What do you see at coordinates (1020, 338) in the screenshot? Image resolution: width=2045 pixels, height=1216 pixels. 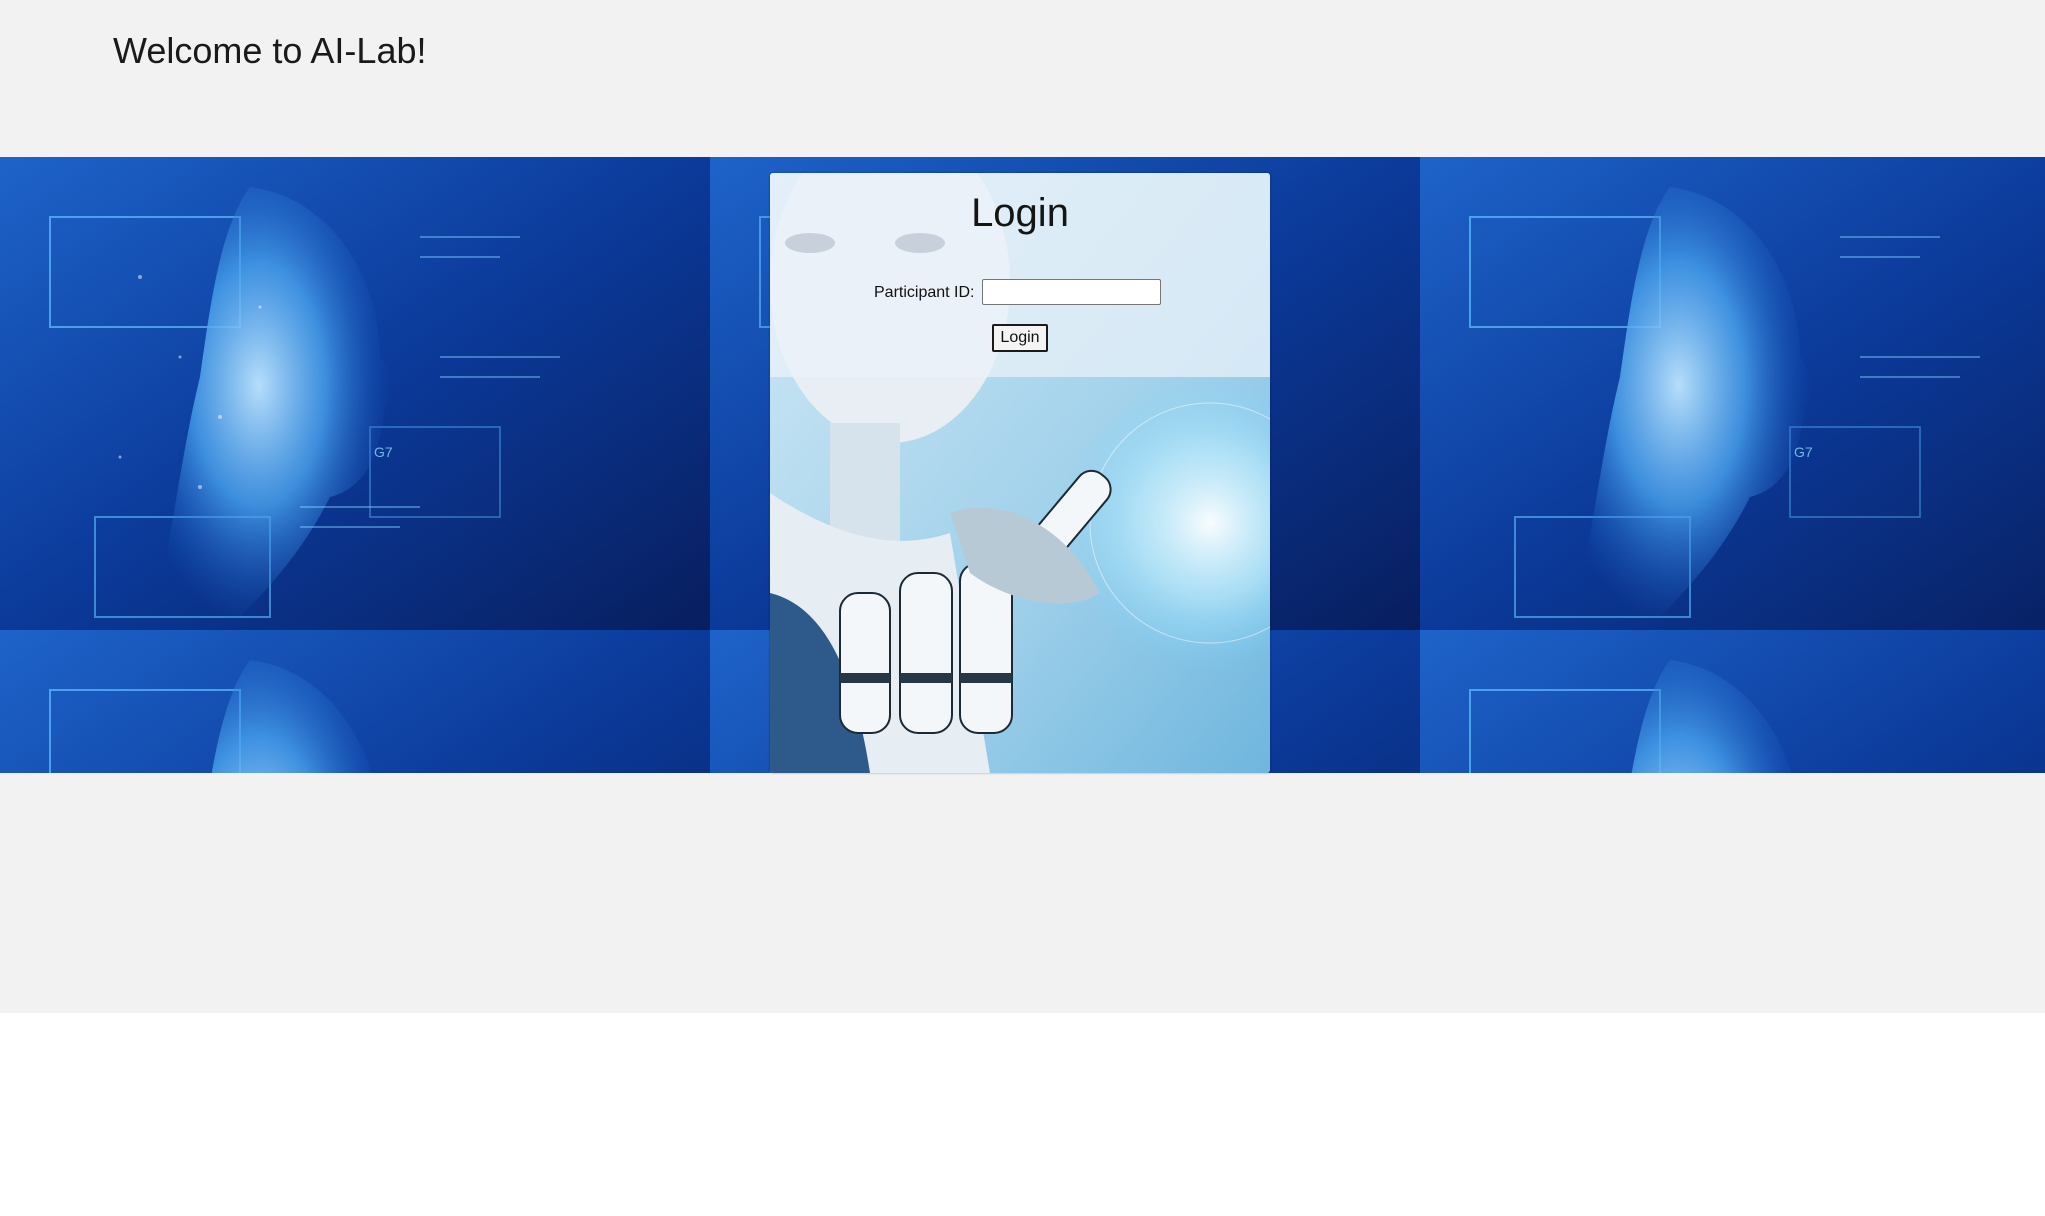 I see `login-button: Login` at bounding box center [1020, 338].